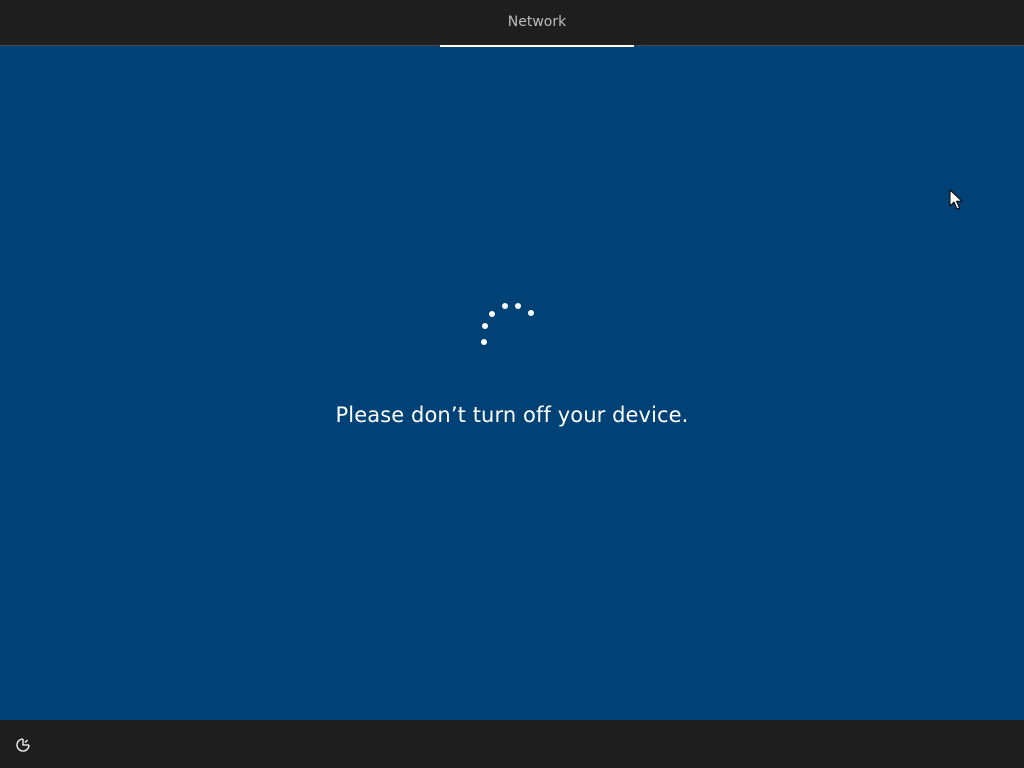 This screenshot has height=768, width=1024. I want to click on loading-spinner-icon, so click(507, 324).